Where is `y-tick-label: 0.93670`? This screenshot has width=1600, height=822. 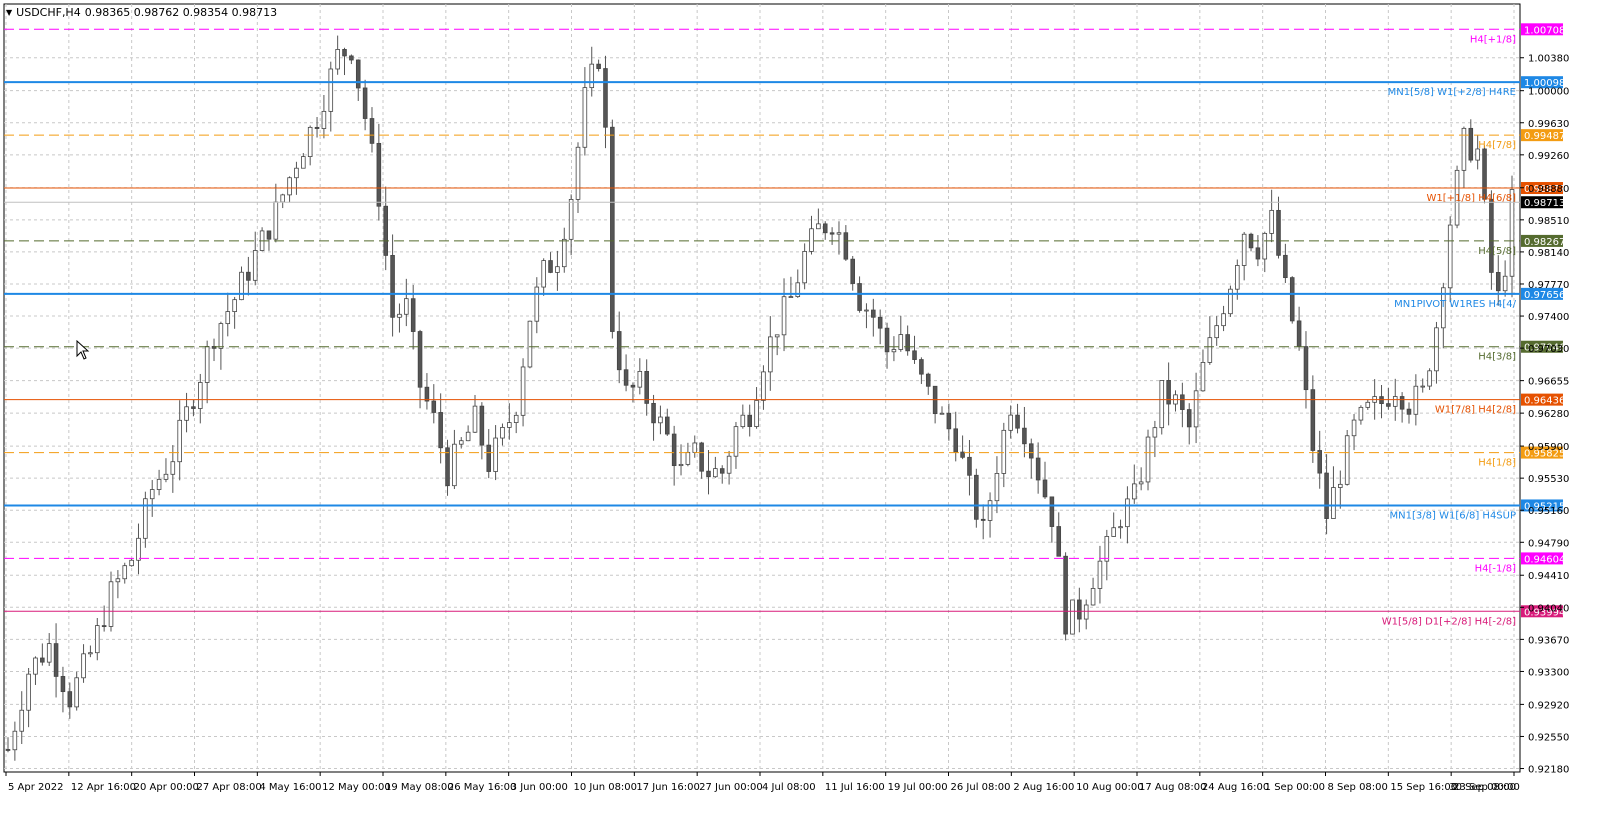
y-tick-label: 0.93670 is located at coordinates (1548, 640).